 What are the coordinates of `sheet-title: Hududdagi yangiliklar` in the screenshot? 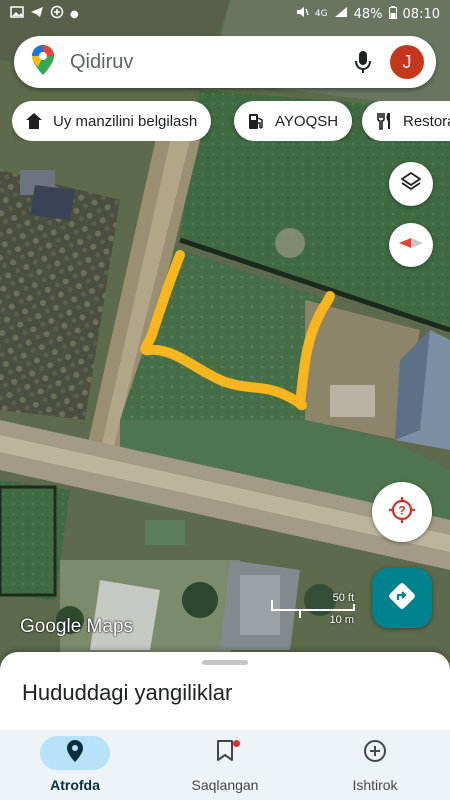 It's located at (127, 692).